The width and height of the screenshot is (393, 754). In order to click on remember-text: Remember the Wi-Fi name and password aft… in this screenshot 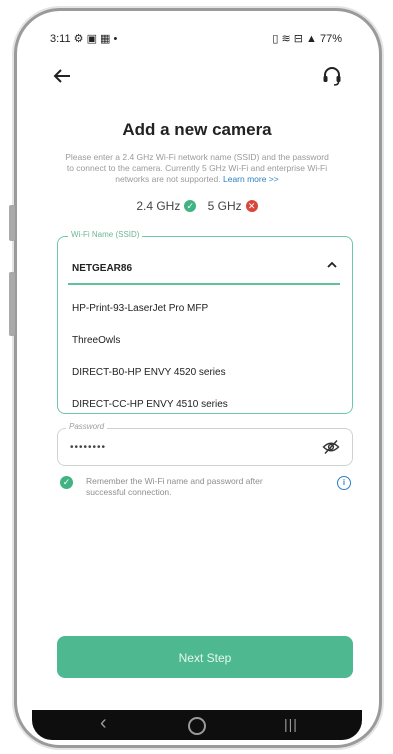, I will do `click(174, 486)`.